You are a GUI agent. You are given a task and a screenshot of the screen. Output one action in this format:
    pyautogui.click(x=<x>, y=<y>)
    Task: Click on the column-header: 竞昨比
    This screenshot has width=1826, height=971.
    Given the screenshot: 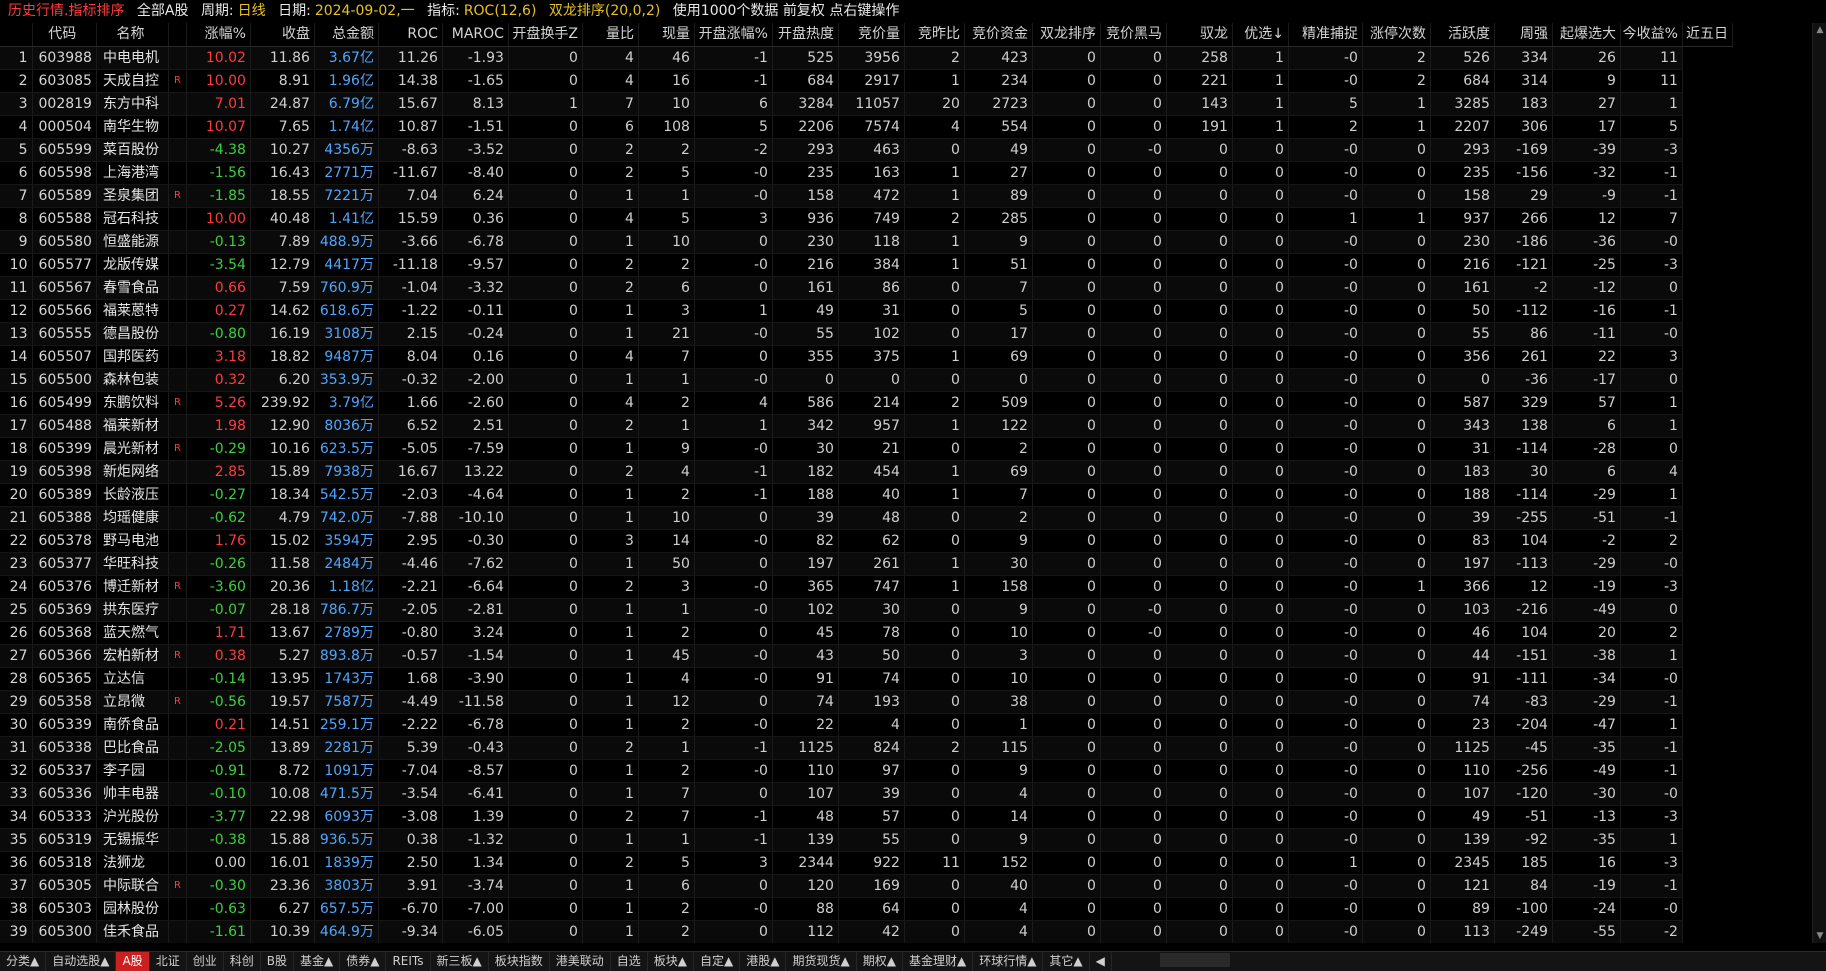 What is the action you would take?
    pyautogui.click(x=934, y=35)
    